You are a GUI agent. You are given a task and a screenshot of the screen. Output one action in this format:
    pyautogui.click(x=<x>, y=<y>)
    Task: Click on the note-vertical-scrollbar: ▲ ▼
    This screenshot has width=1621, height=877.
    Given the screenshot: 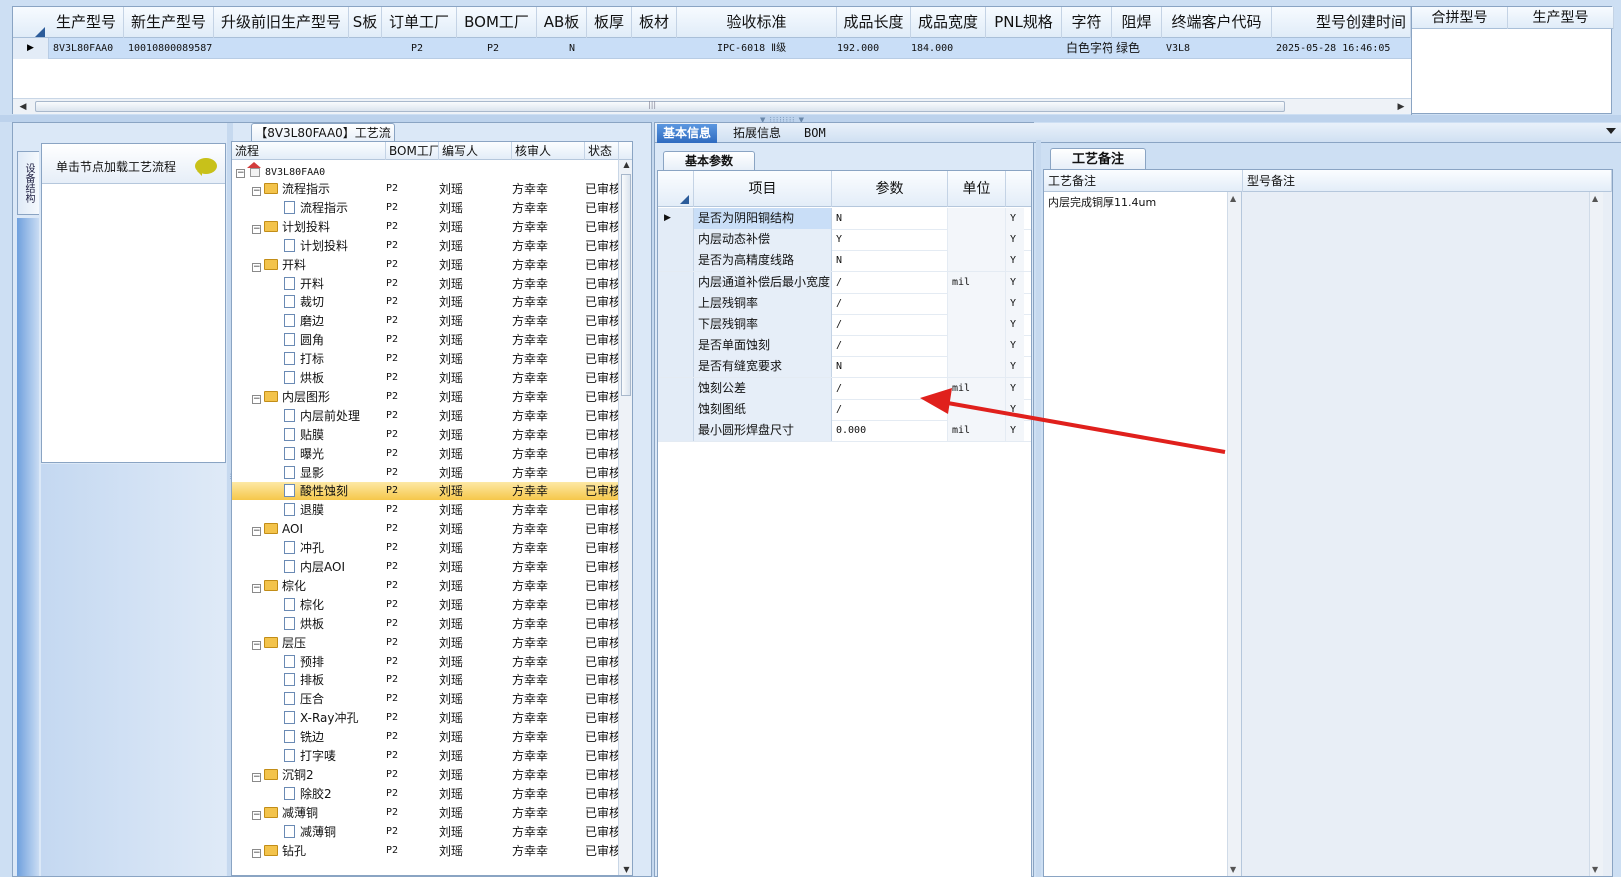 What is the action you would take?
    pyautogui.click(x=1234, y=534)
    